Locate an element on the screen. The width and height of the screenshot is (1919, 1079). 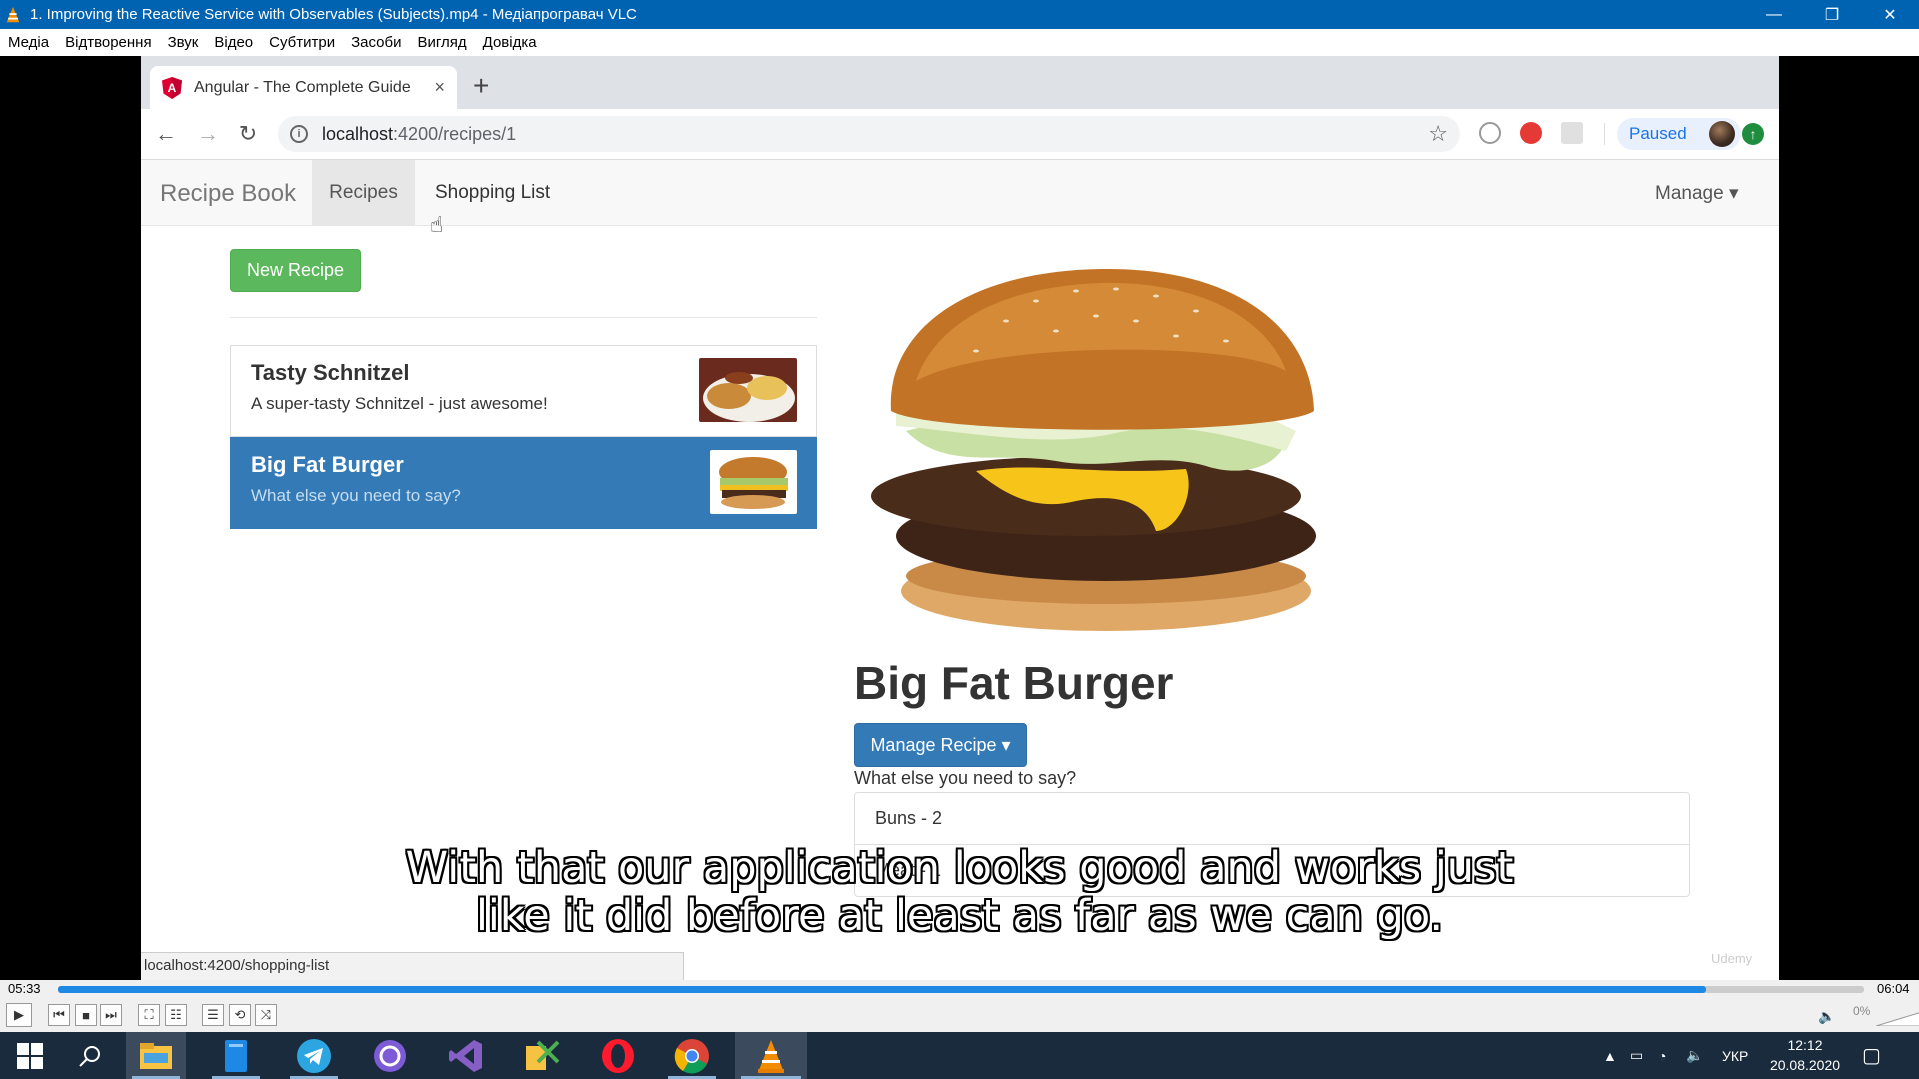
menu-subtitles: Субтитри is located at coordinates (302, 42).